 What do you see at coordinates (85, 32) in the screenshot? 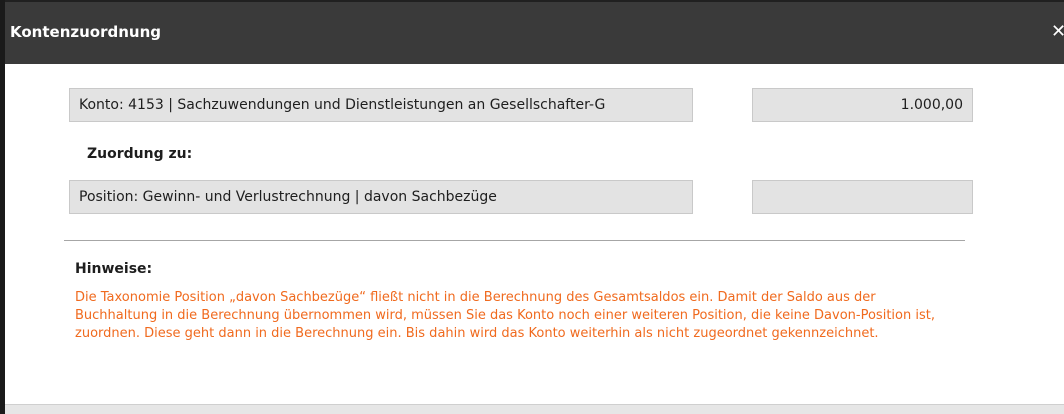
I see `dialog-title: Kontenzuordnung` at bounding box center [85, 32].